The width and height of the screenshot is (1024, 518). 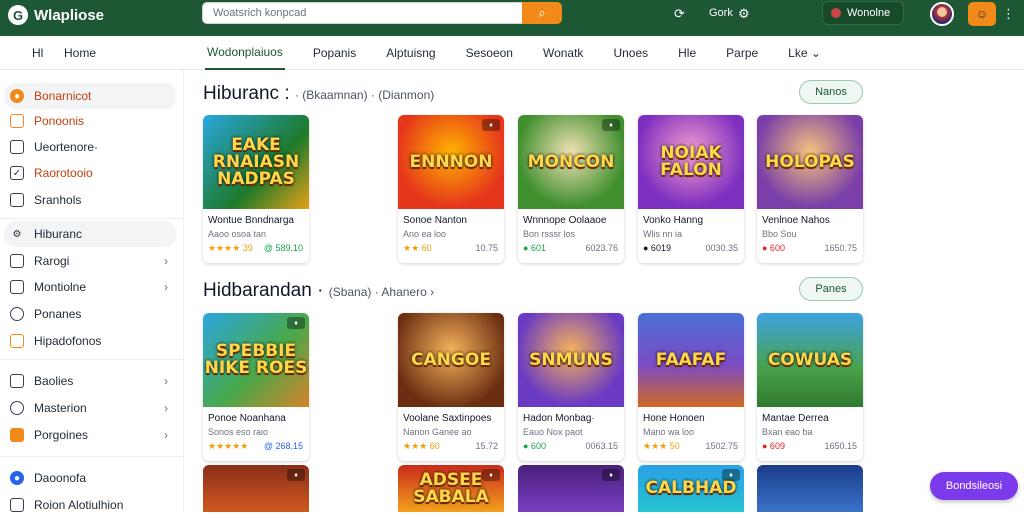 I want to click on game-name: Wnnnope Oolaaoe, so click(x=565, y=220).